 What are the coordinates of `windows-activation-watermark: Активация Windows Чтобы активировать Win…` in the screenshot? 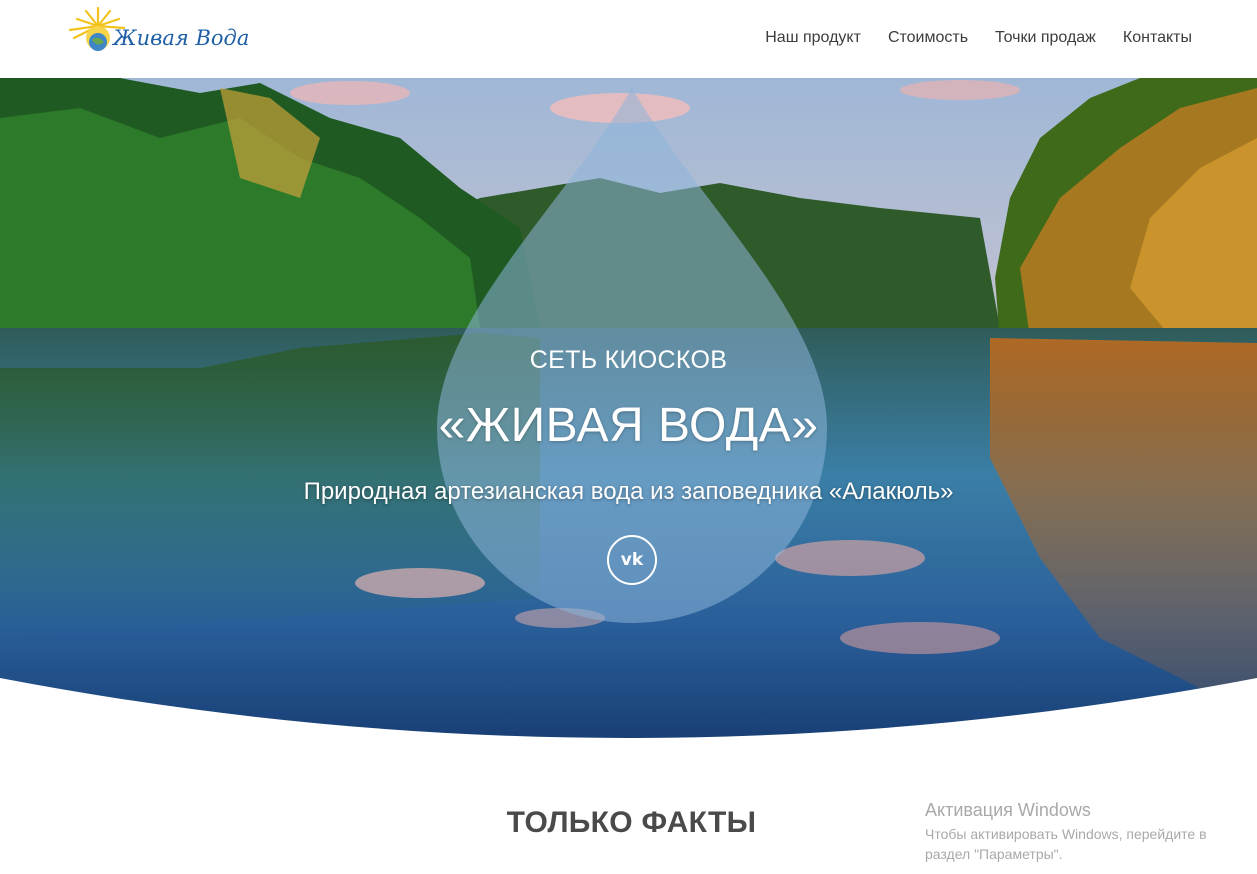 It's located at (1080, 832).